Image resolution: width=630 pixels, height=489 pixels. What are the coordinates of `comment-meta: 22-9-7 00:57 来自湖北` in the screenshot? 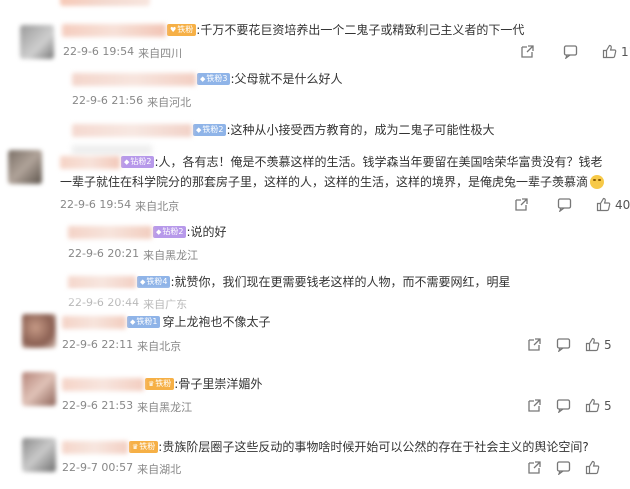 It's located at (121, 469).